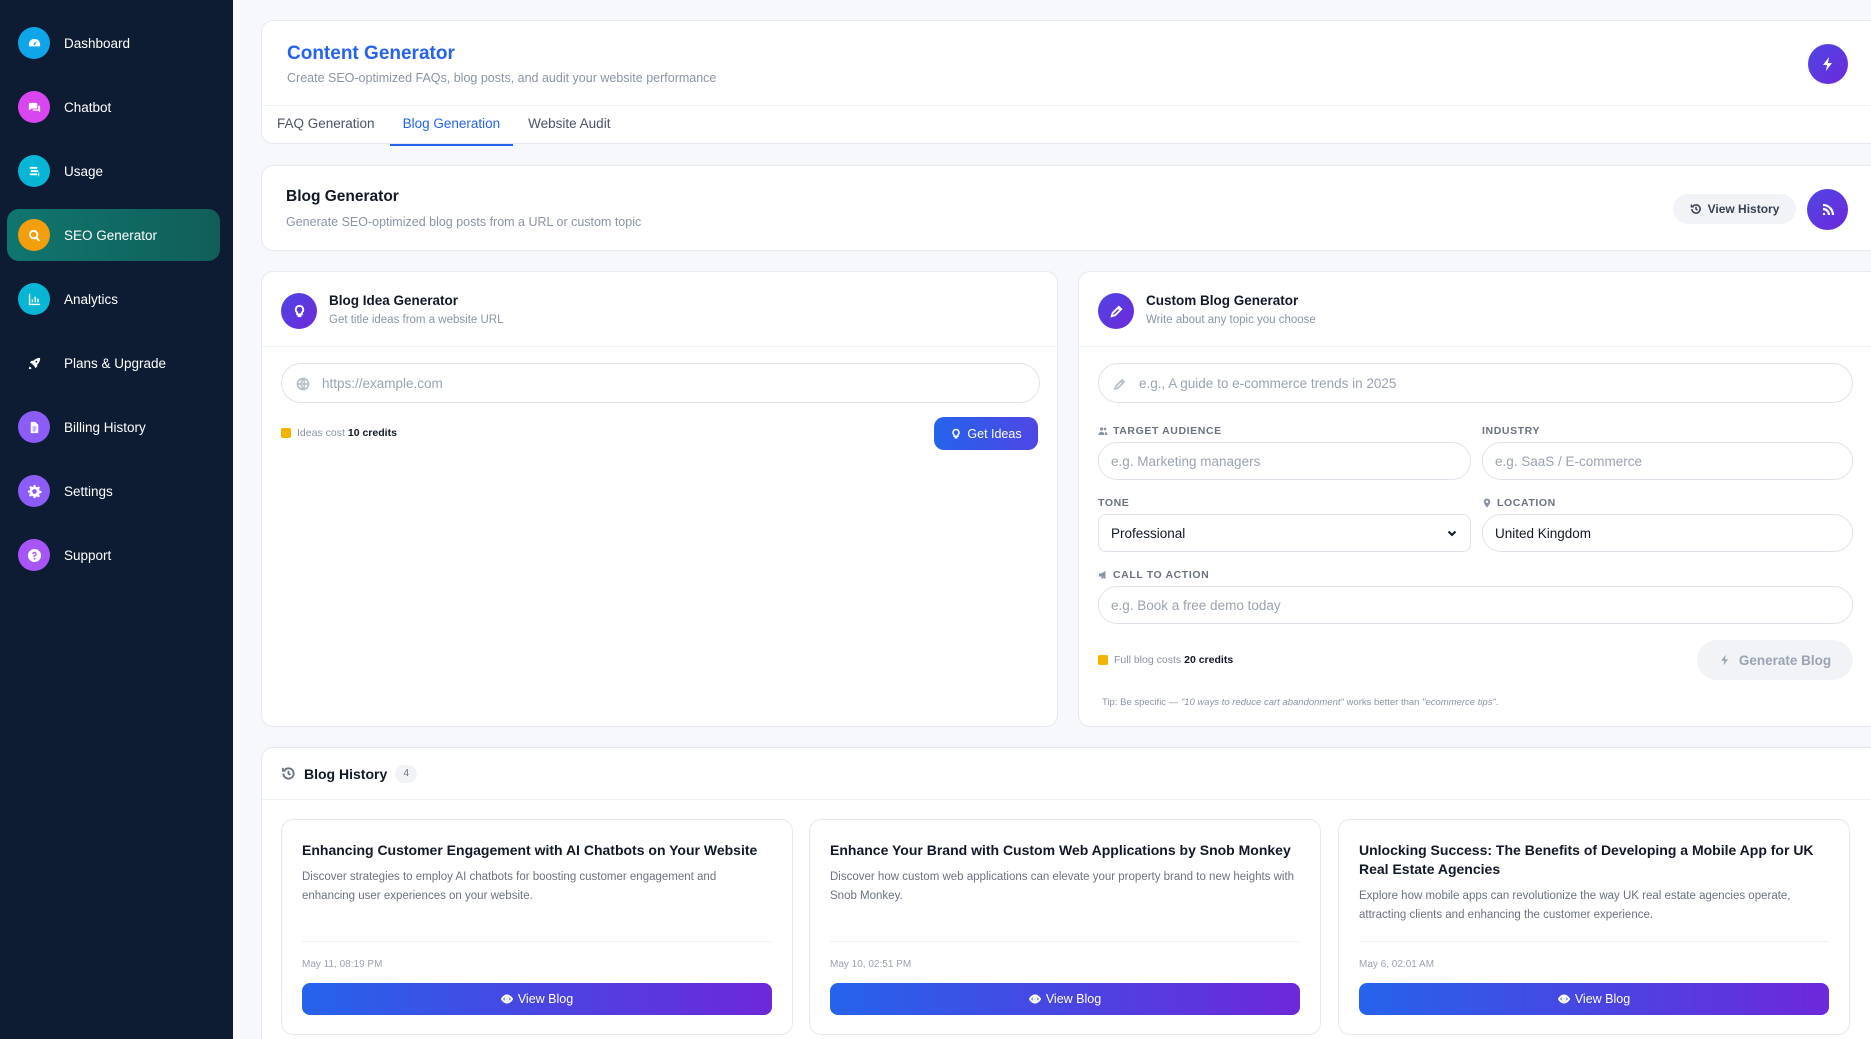 The image size is (1871, 1039). What do you see at coordinates (1734, 209) in the screenshot?
I see `view-history-button: View History` at bounding box center [1734, 209].